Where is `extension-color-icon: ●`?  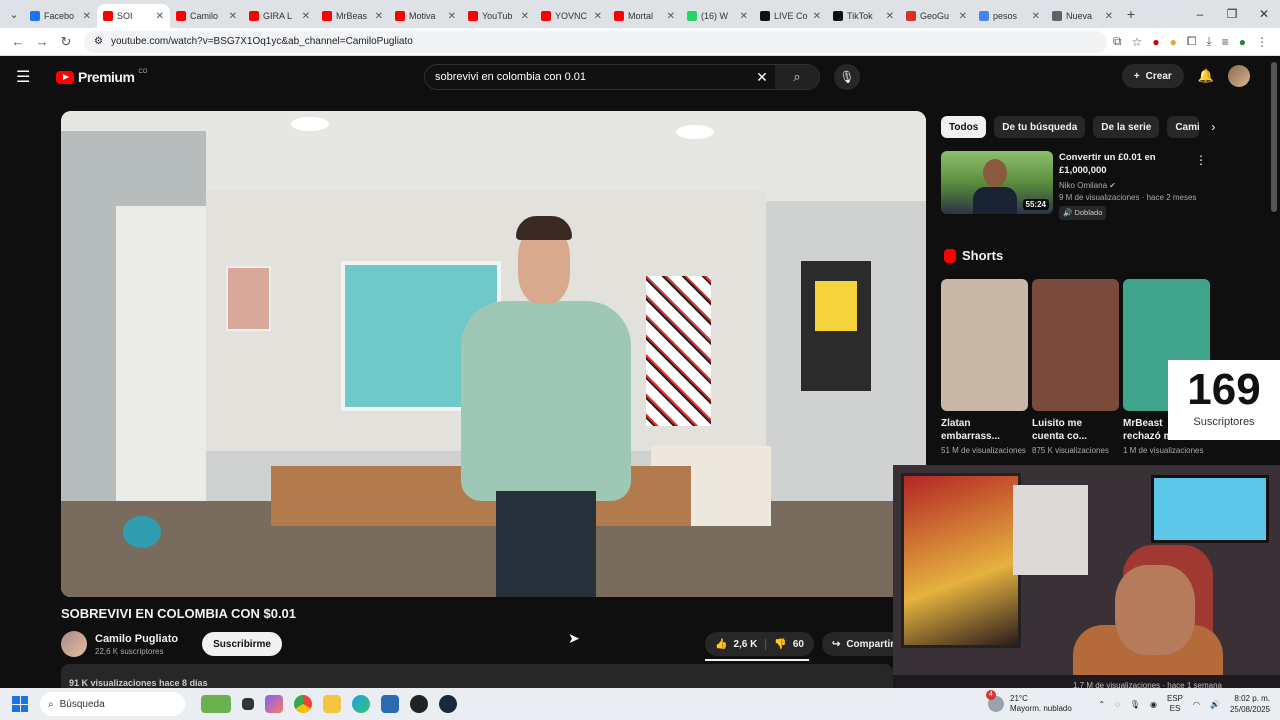 extension-color-icon: ● is located at coordinates (1173, 42).